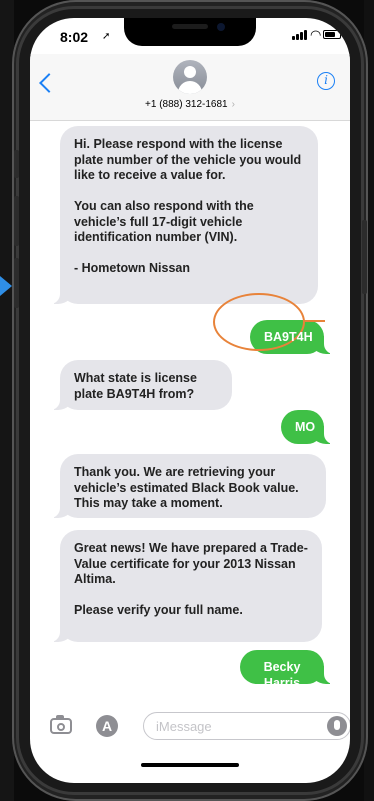  What do you see at coordinates (315, 321) in the screenshot?
I see `highlight-pointer-line` at bounding box center [315, 321].